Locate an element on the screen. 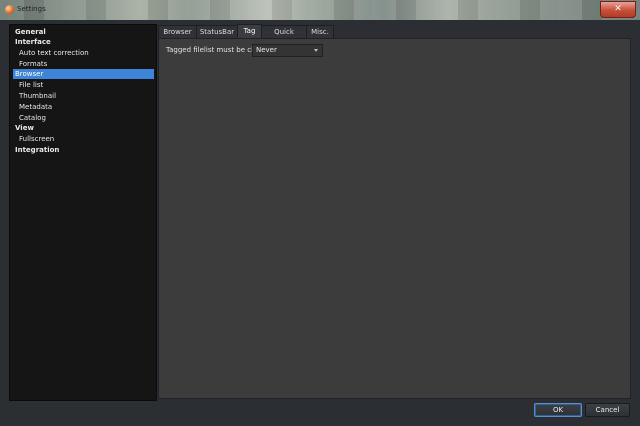  tree-item-formats: Formats is located at coordinates (30, 64).